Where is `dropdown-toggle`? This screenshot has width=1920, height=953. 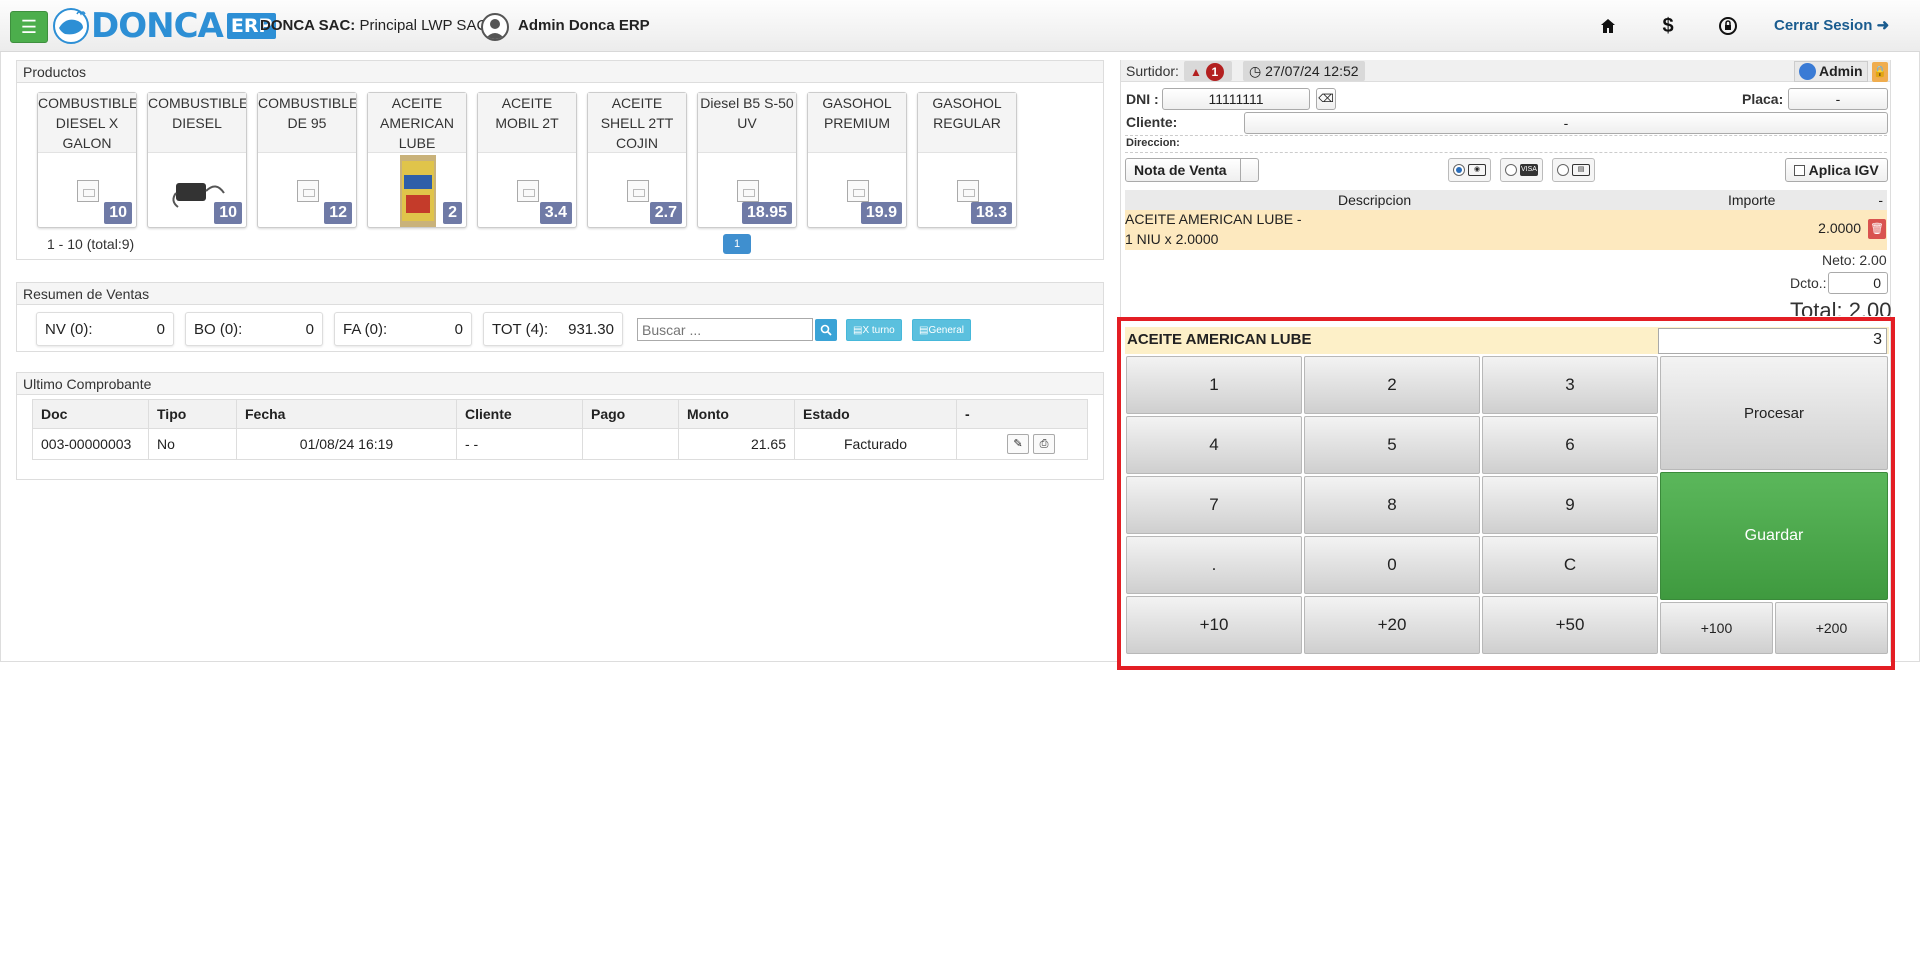
dropdown-toggle is located at coordinates (1249, 170).